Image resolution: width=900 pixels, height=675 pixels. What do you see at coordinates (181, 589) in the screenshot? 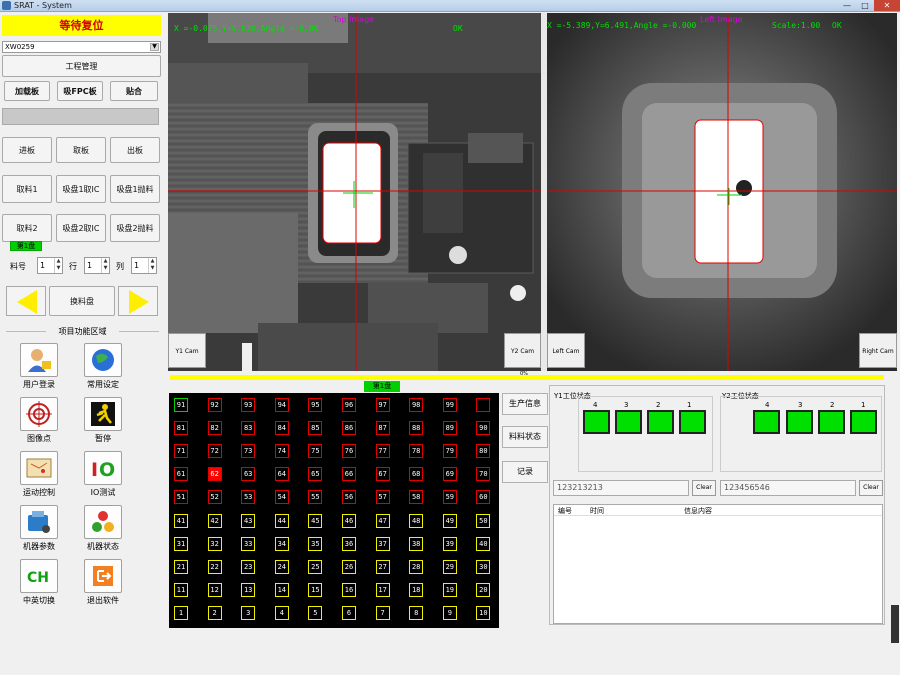
I see `tray-cell: 11` at bounding box center [181, 589].